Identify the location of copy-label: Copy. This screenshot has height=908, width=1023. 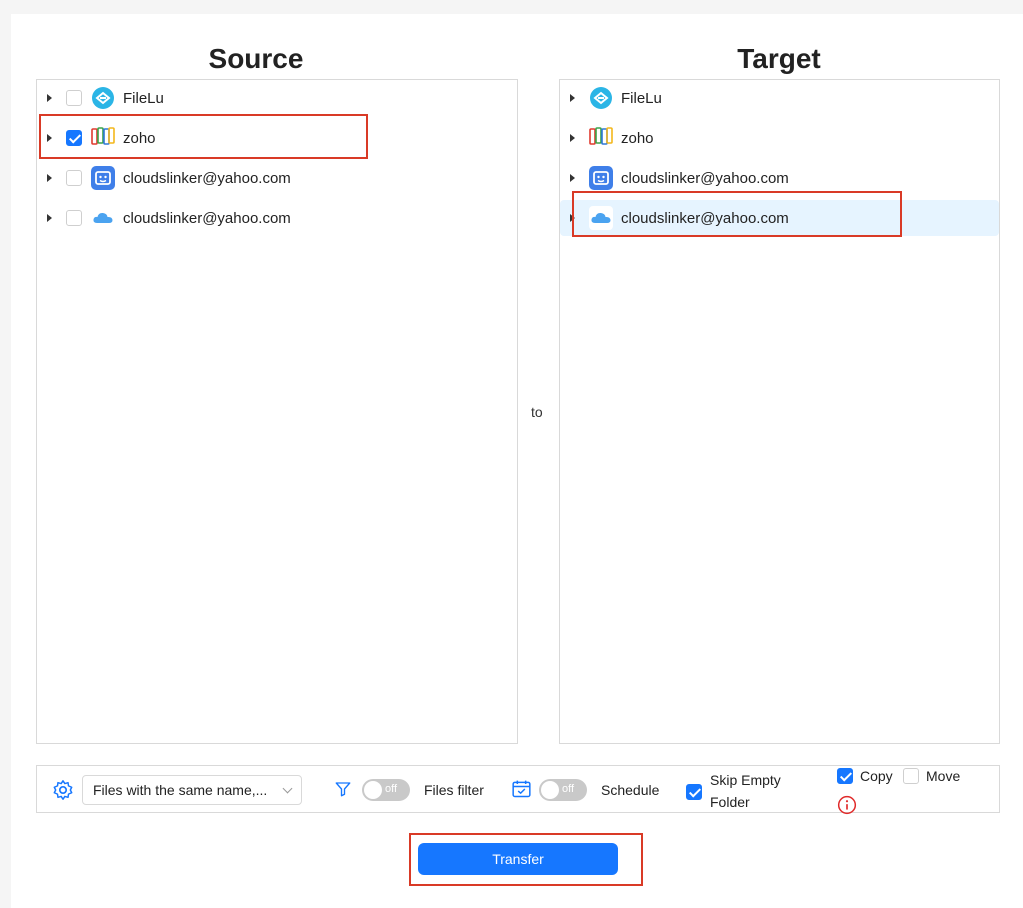
(876, 776).